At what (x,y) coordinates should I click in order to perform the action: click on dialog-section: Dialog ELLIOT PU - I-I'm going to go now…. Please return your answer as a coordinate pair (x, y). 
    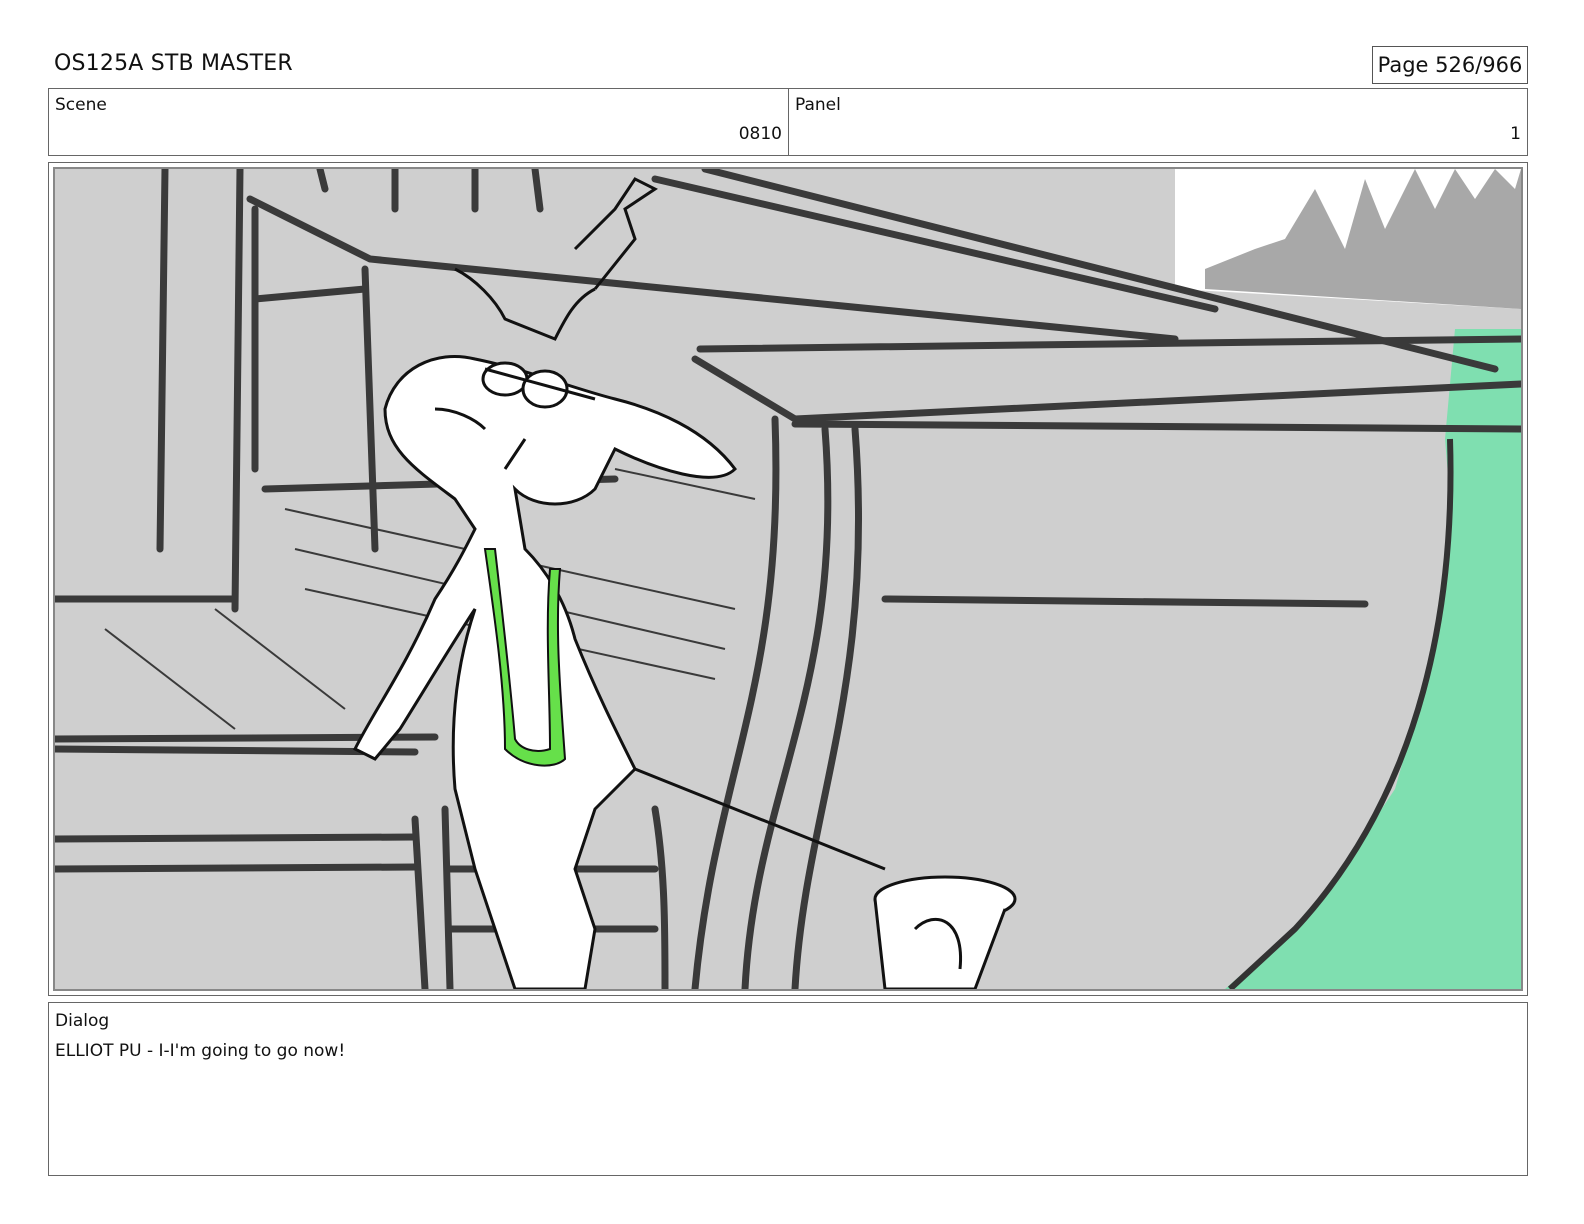
    Looking at the image, I should click on (788, 1089).